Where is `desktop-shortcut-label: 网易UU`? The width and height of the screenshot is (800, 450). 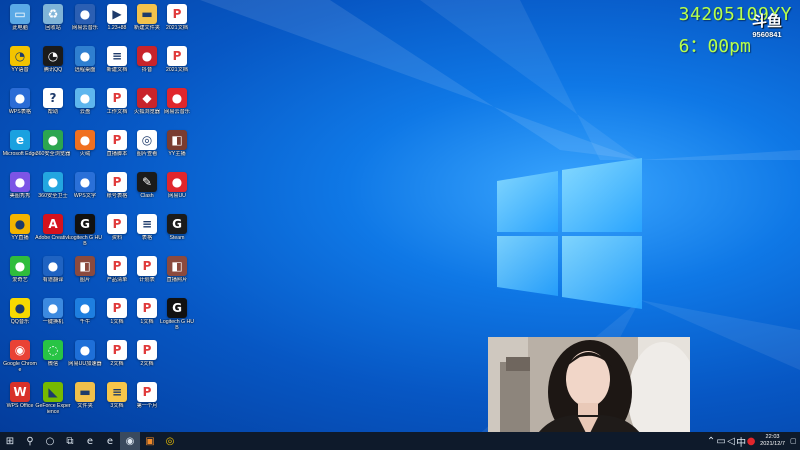
desktop-shortcut-label: 网易UU is located at coordinates (177, 196).